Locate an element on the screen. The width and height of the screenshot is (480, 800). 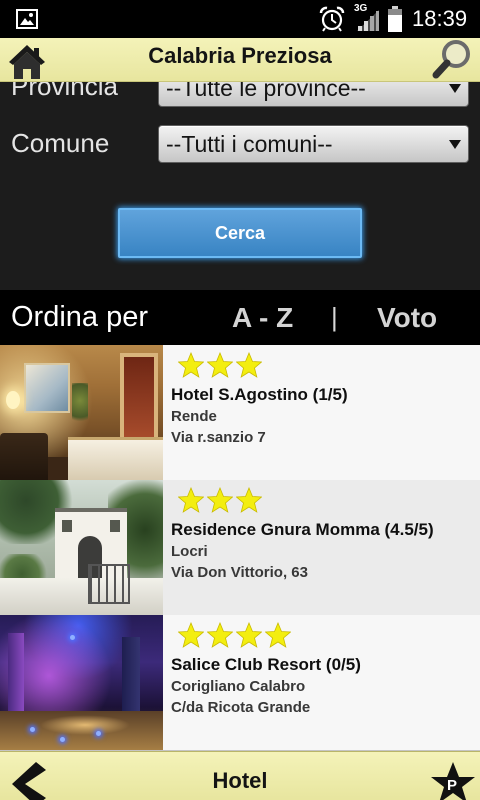
provincia-label: Provincia is located at coordinates (64, 91).